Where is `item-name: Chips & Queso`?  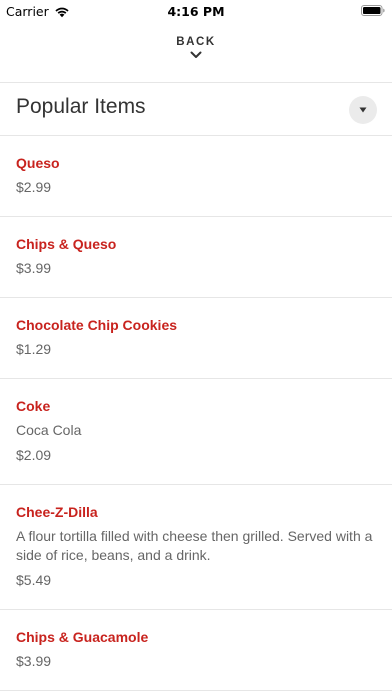
item-name: Chips & Queso is located at coordinates (66, 244).